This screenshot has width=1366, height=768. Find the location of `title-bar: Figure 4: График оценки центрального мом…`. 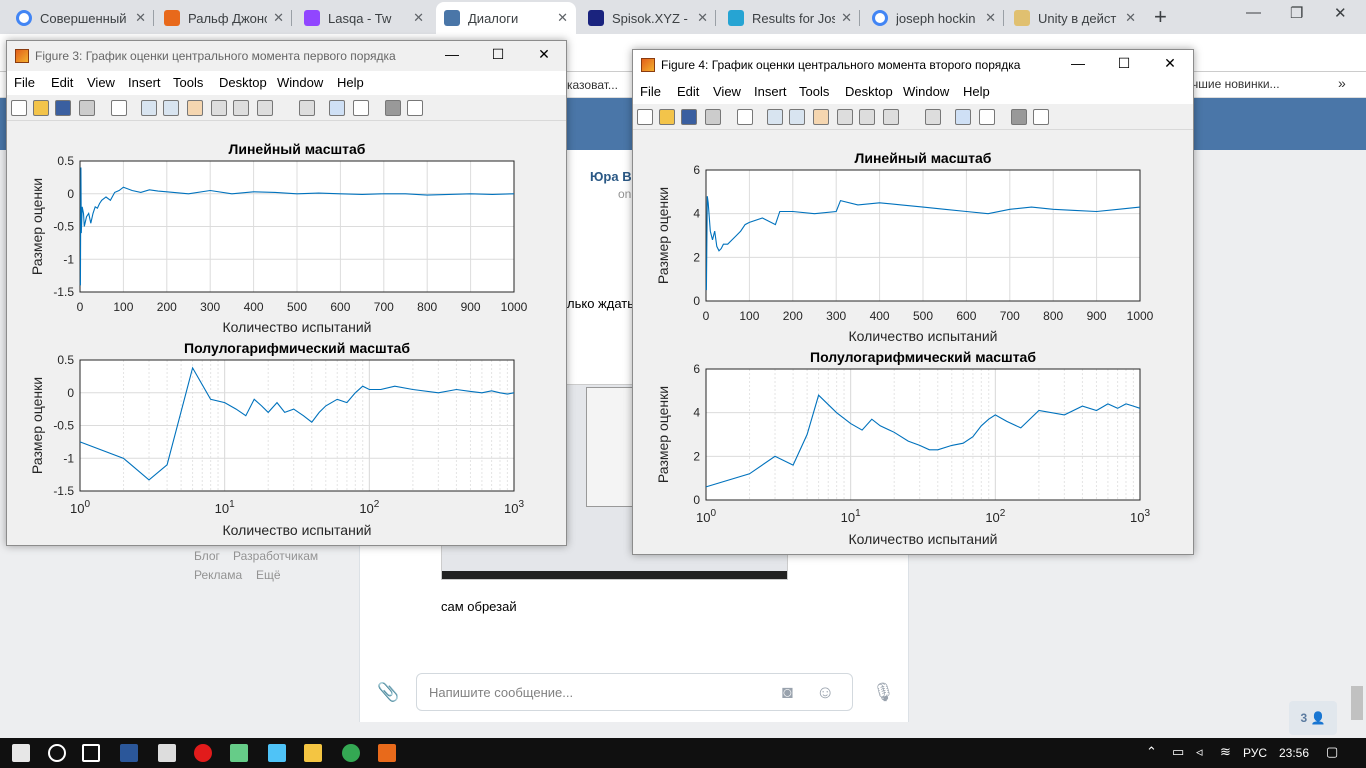

title-bar: Figure 4: График оценки центрального мом… is located at coordinates (913, 65).